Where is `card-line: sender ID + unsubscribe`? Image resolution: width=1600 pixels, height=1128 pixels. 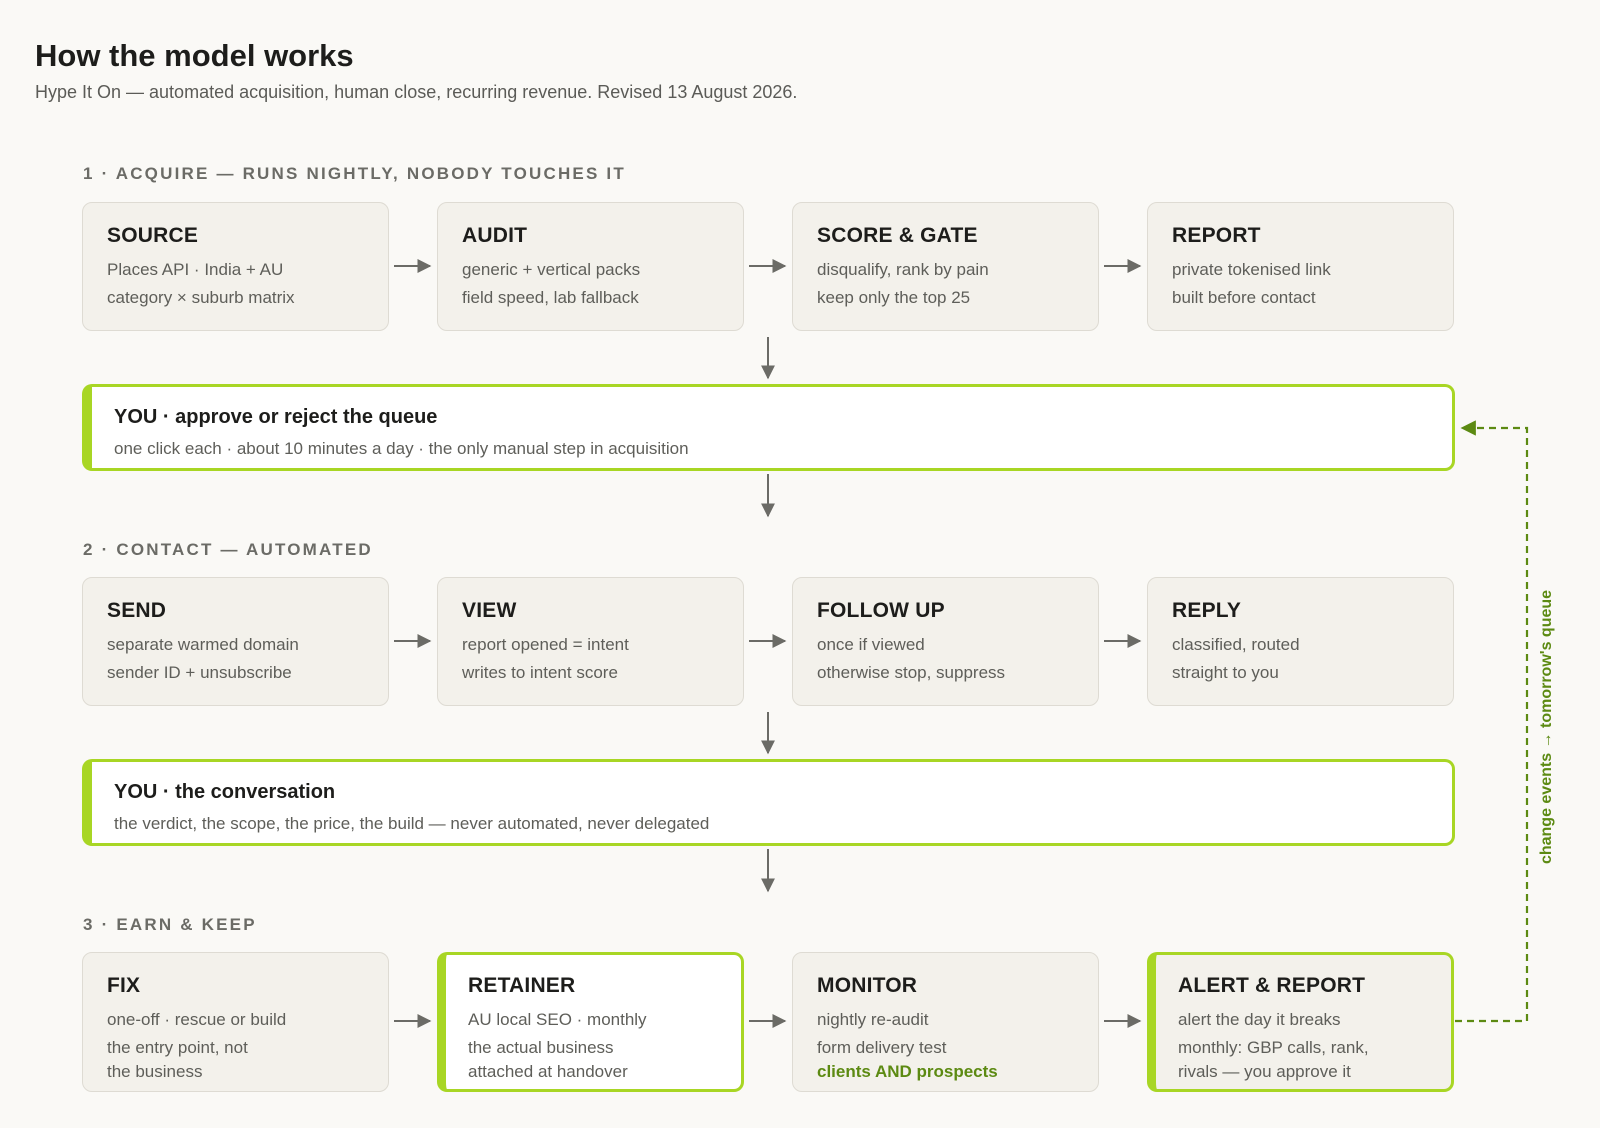 card-line: sender ID + unsubscribe is located at coordinates (199, 672).